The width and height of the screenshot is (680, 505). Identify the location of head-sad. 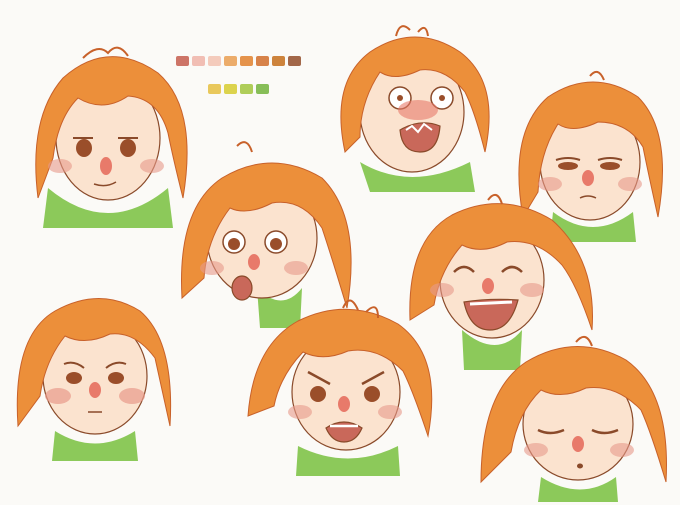
(95, 373).